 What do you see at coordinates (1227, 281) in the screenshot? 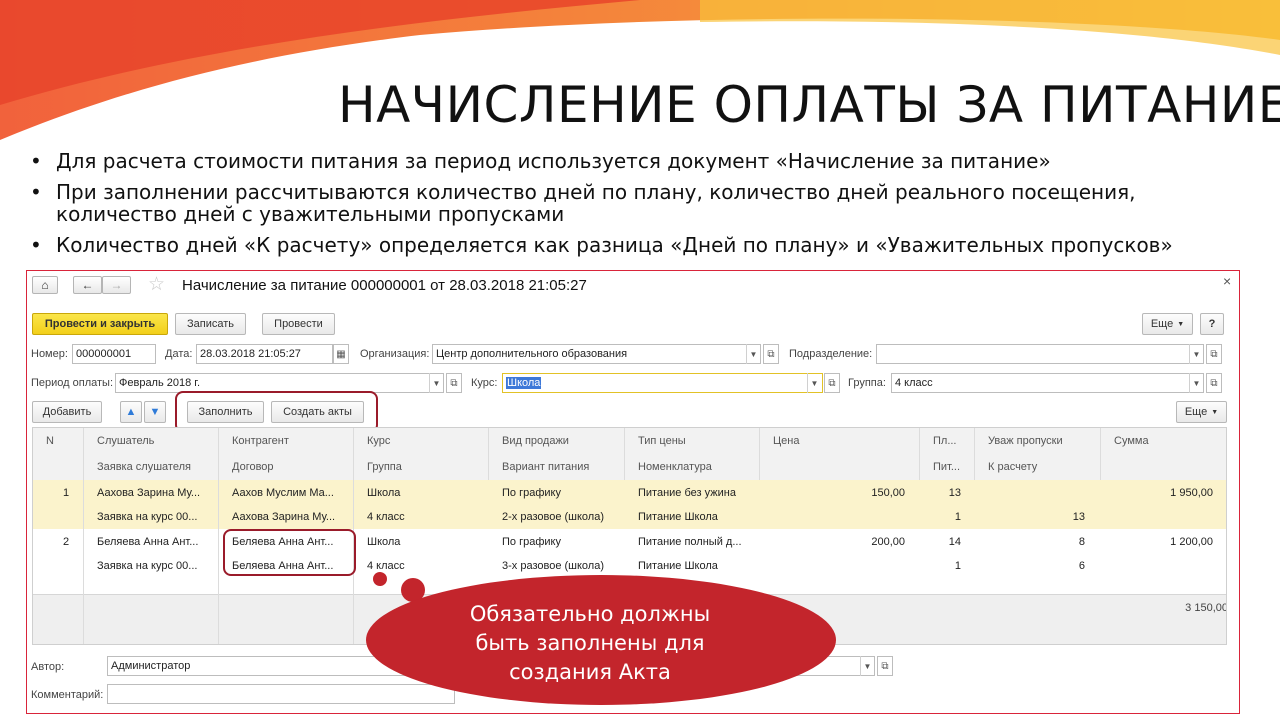
I see `close-icon: ×` at bounding box center [1227, 281].